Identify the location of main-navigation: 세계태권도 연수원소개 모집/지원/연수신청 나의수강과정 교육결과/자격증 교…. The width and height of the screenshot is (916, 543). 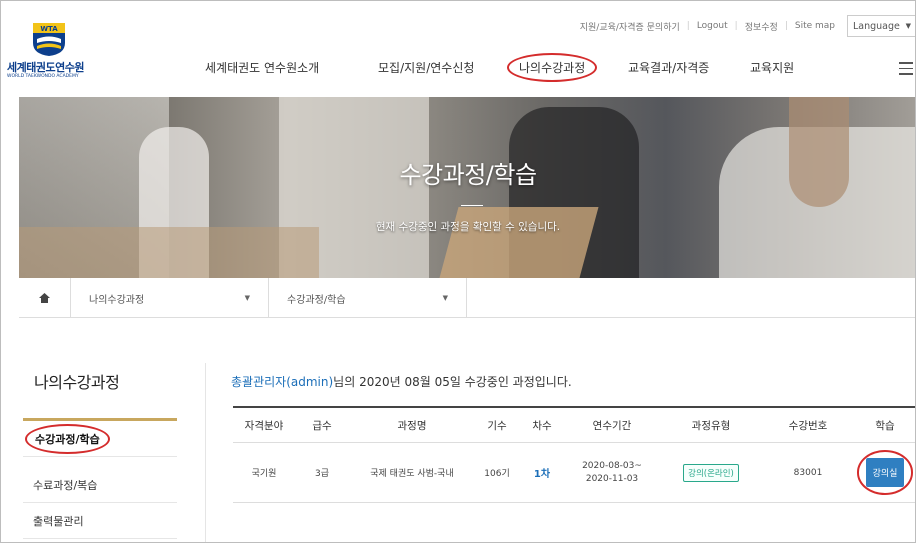
(458, 67).